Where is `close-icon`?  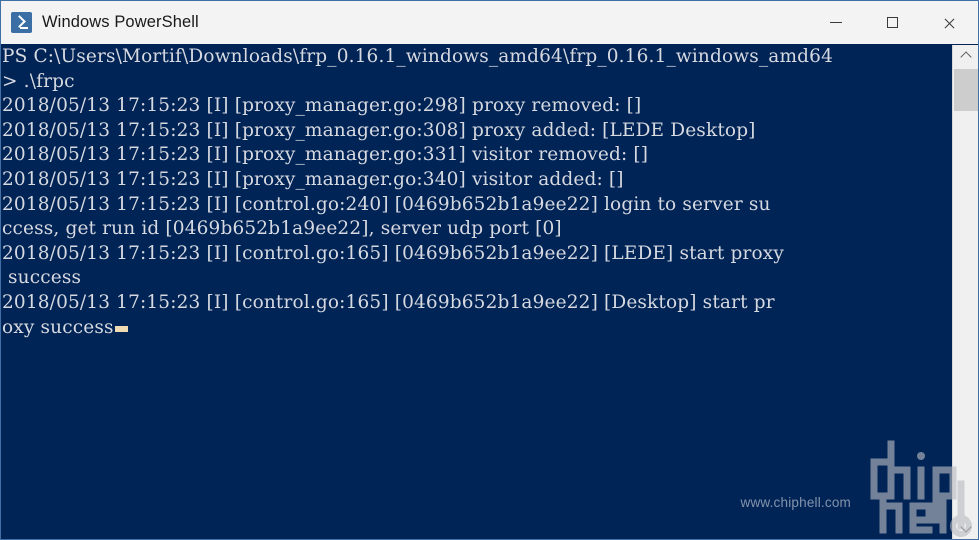 close-icon is located at coordinates (949, 22).